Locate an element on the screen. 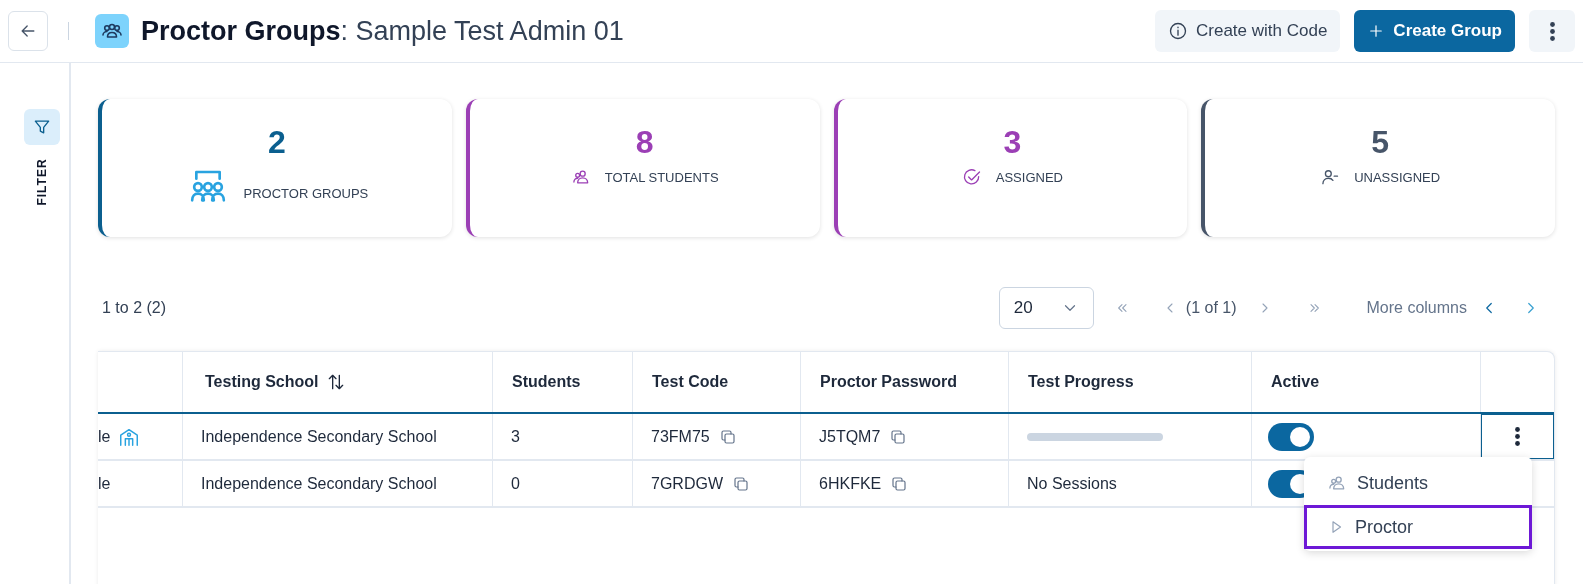 This screenshot has height=584, width=1583. table-cell-text: No Sessions is located at coordinates (1072, 483).